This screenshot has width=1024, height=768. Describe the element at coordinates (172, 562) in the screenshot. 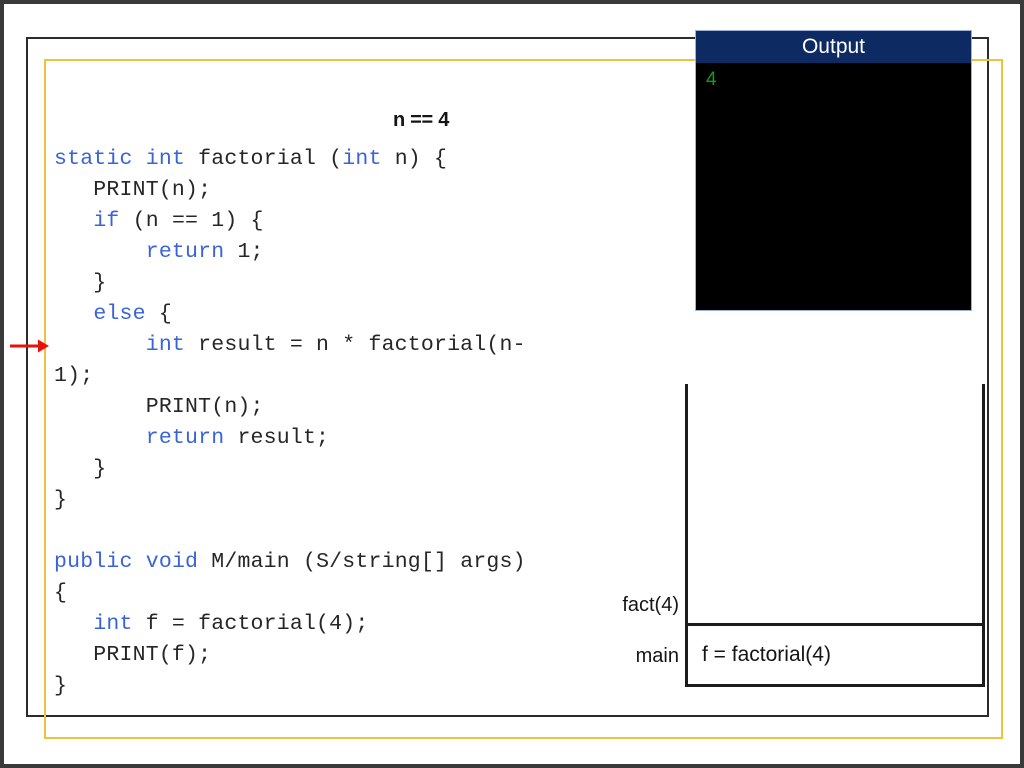

I see `code-keyword: void` at that location.